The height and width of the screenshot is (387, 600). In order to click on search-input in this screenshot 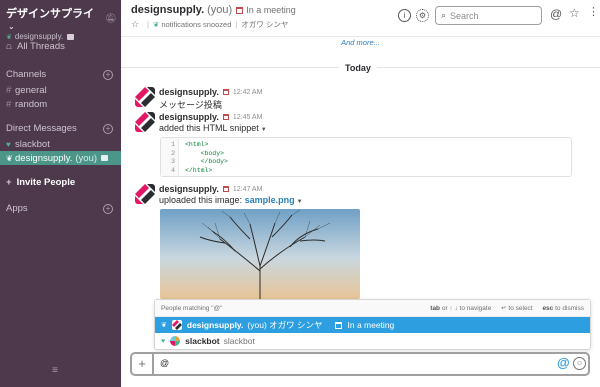, I will do `click(490, 15)`.